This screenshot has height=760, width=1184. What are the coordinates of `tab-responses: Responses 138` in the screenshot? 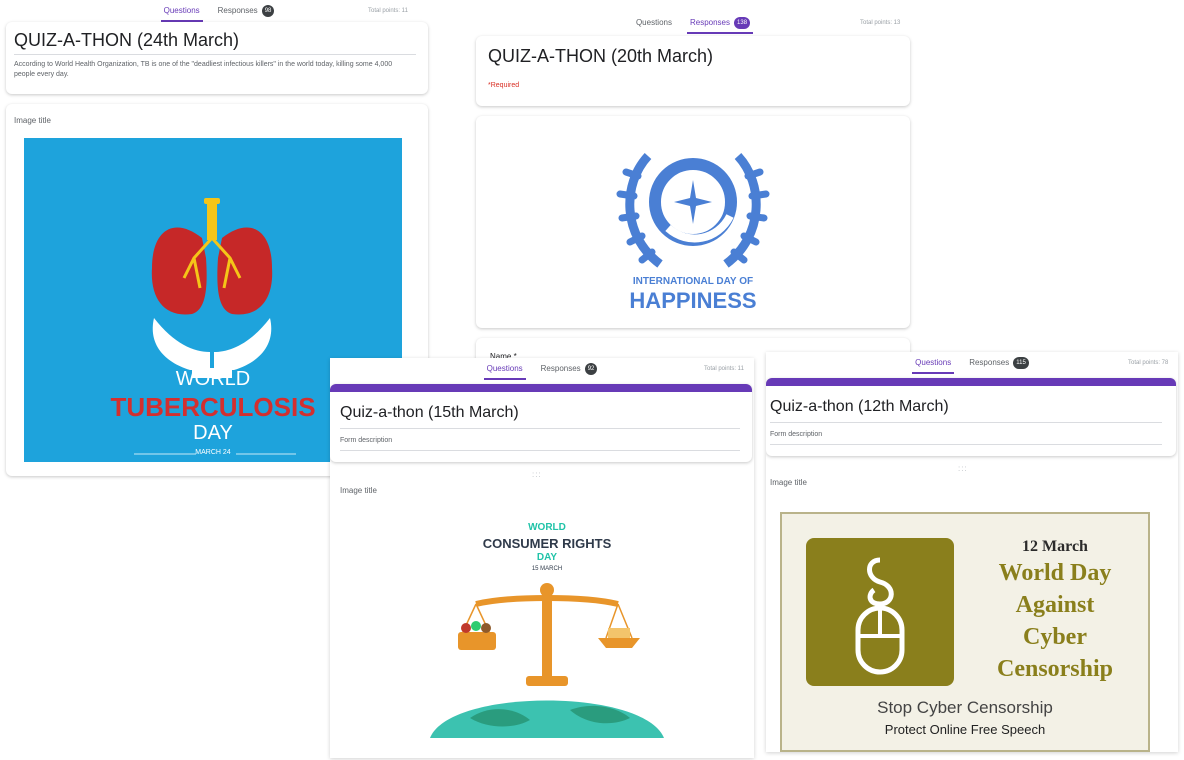 It's located at (720, 23).